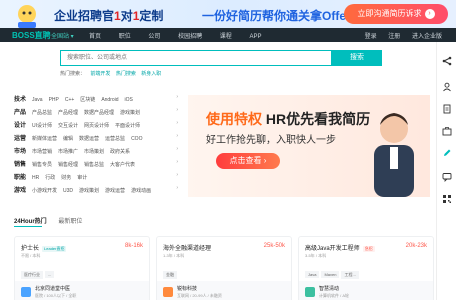 The height and width of the screenshot is (300, 456). What do you see at coordinates (66, 178) in the screenshot?
I see `category-item: 财务` at bounding box center [66, 178].